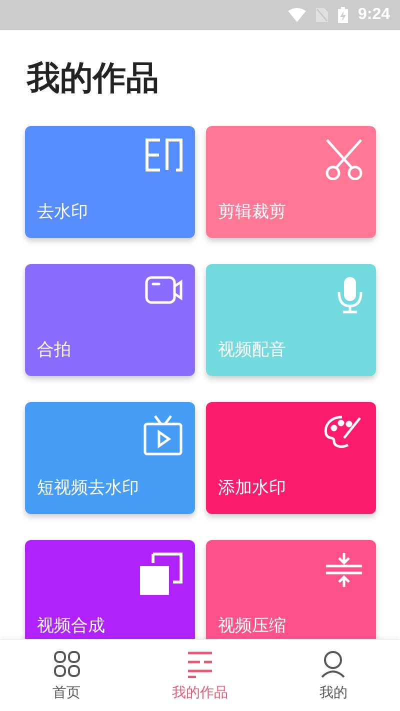 This screenshot has width=400, height=711. I want to click on no-sim-icon, so click(322, 15).